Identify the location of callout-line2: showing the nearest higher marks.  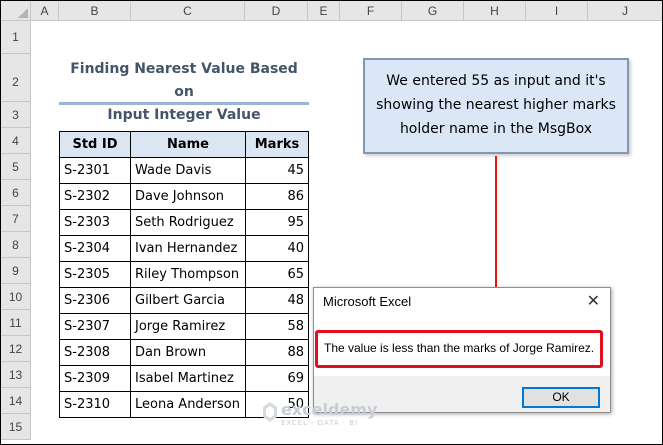
(496, 105).